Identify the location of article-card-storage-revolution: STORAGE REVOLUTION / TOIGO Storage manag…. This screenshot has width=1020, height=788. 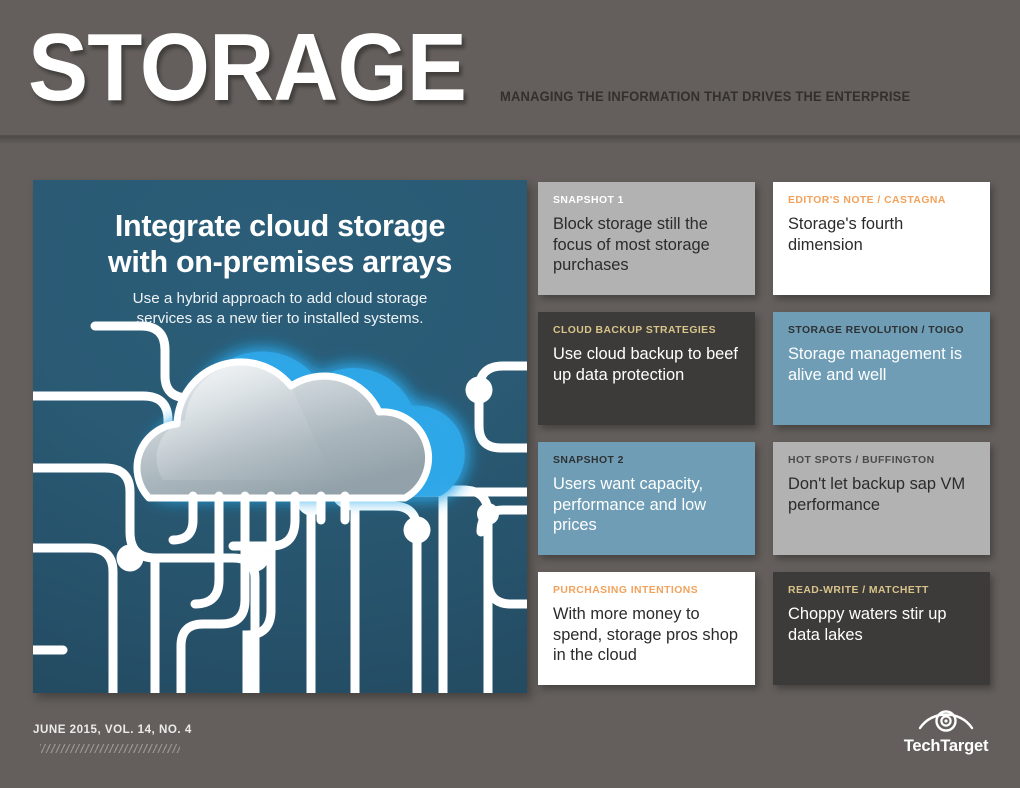
(881, 368).